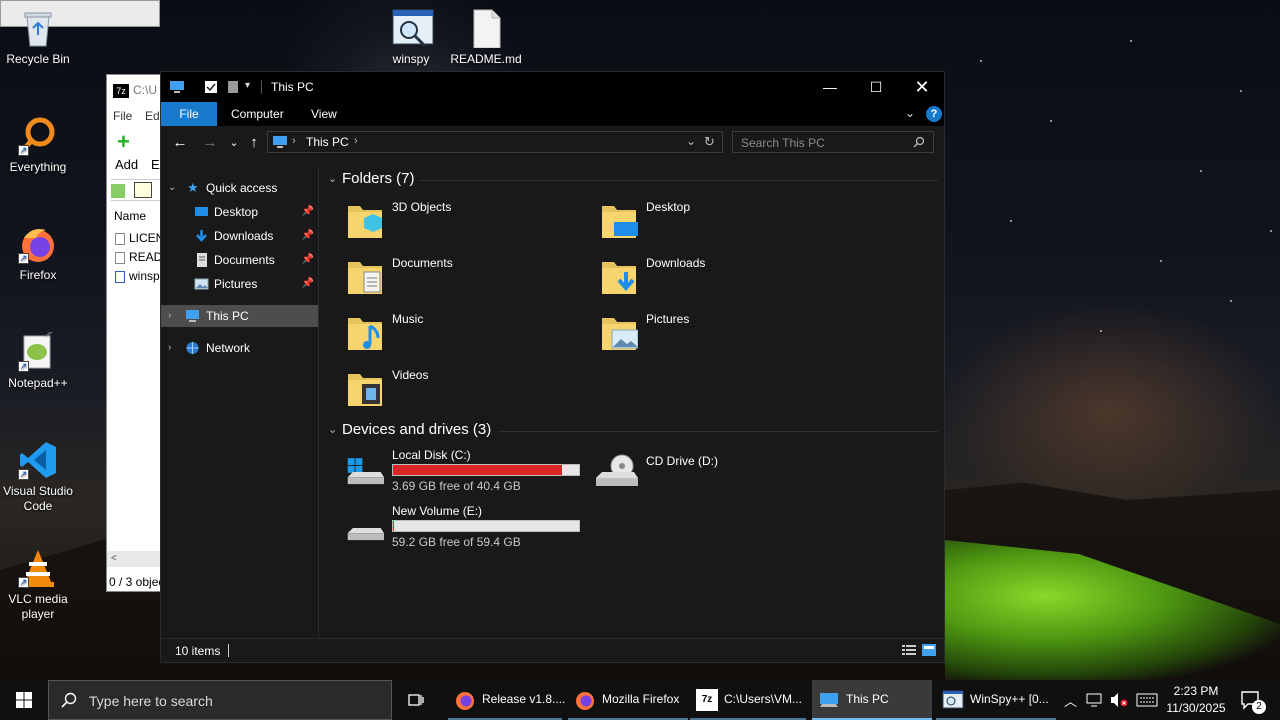 This screenshot has height=720, width=1280. What do you see at coordinates (38, 253) in the screenshot?
I see `desktop-icon-firefox: ↗ Firefox` at bounding box center [38, 253].